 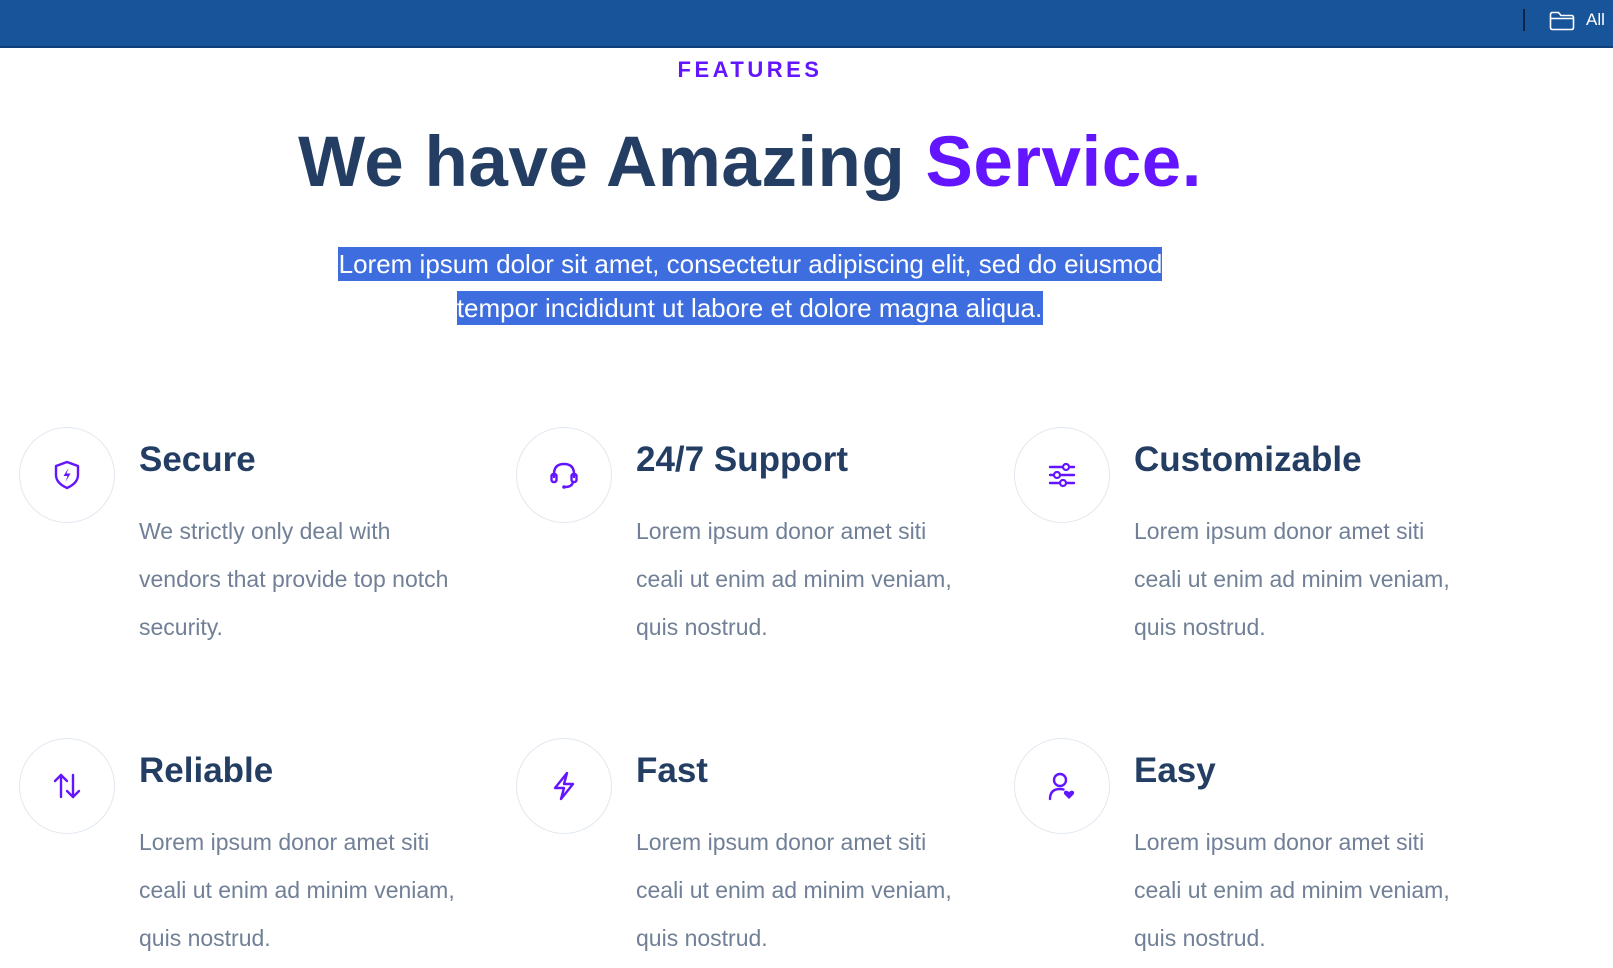 I want to click on headset-icon, so click(x=564, y=475).